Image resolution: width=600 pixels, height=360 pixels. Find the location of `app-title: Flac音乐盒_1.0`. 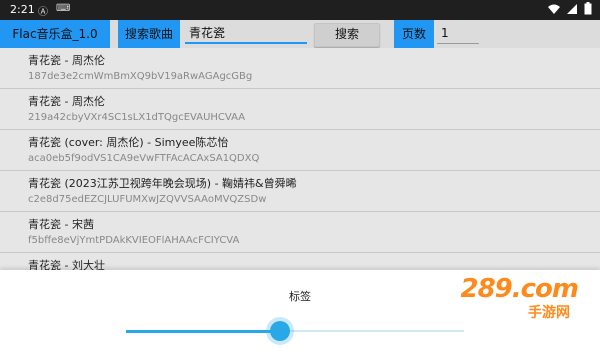

app-title: Flac音乐盒_1.0 is located at coordinates (55, 34).